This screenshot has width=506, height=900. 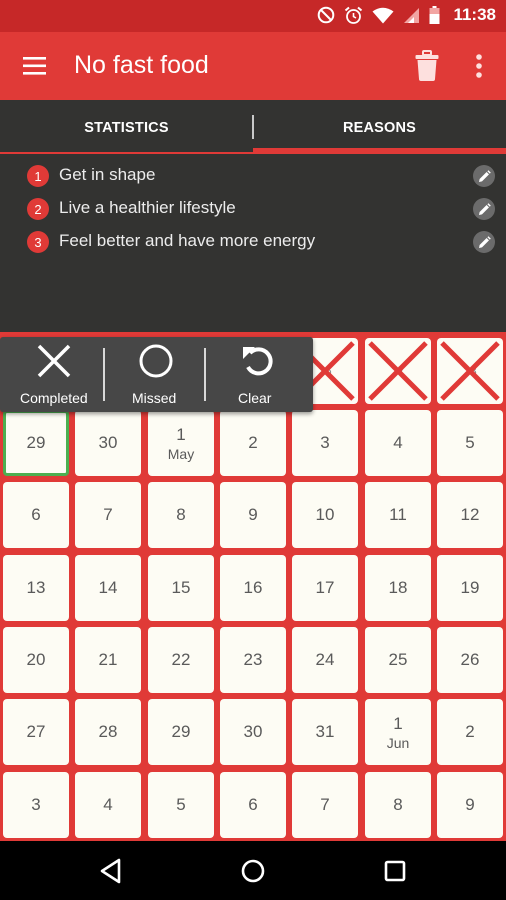 I want to click on calendar-day: 10, so click(x=325, y=515).